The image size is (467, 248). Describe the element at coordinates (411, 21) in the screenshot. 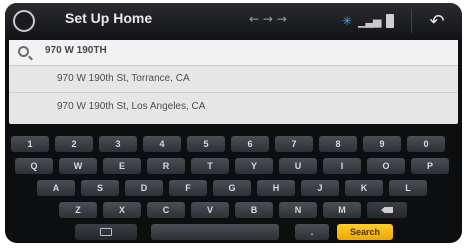

I see `header-divider` at that location.